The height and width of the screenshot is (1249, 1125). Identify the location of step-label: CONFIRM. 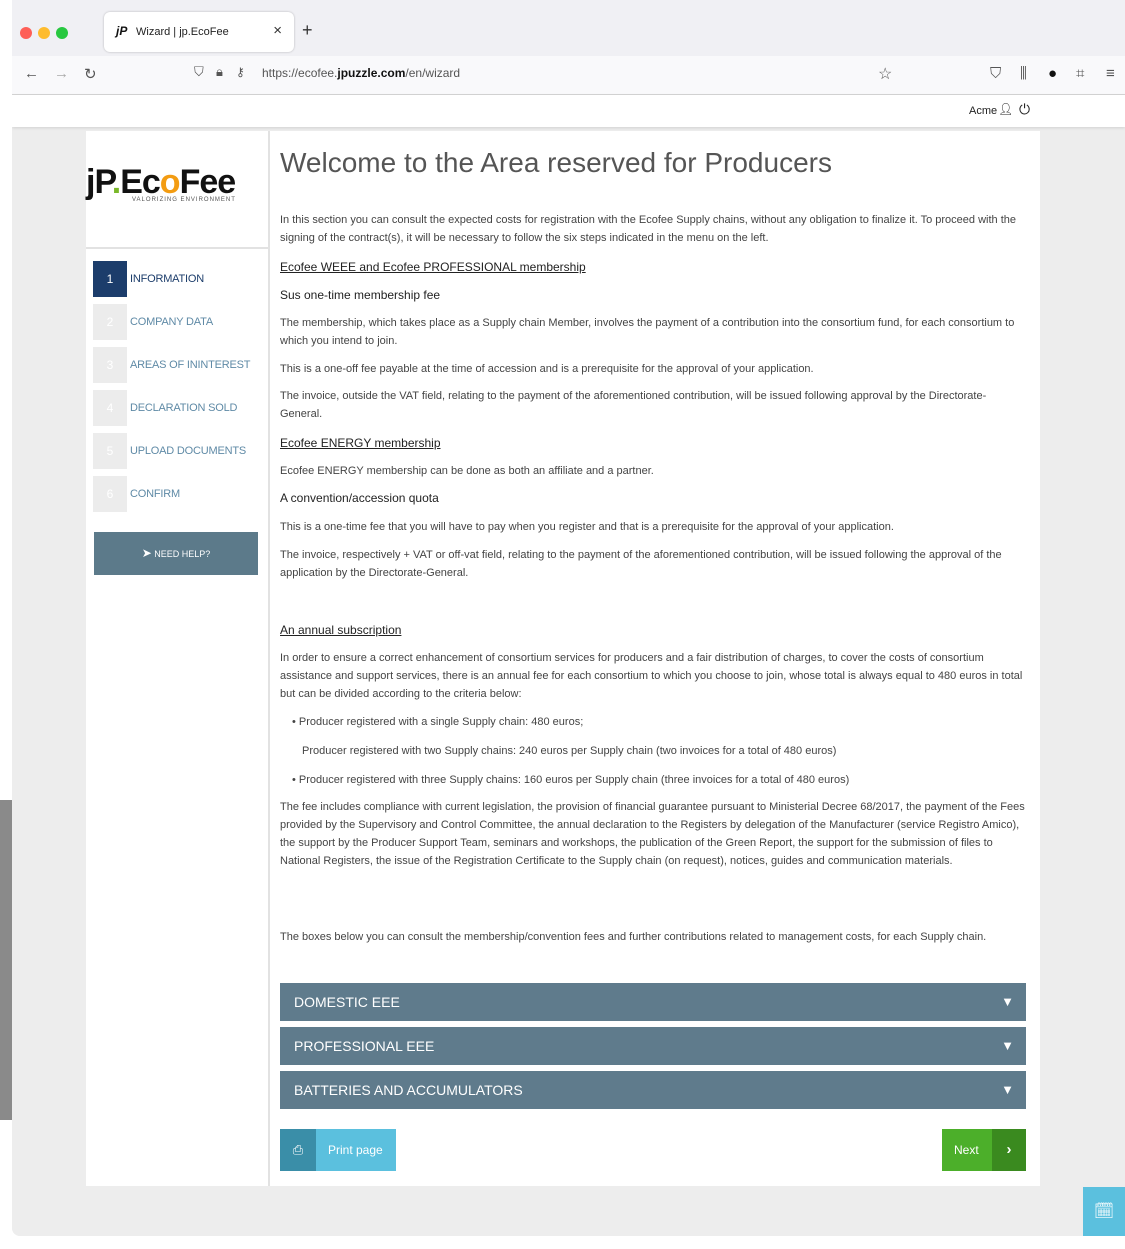
(155, 494).